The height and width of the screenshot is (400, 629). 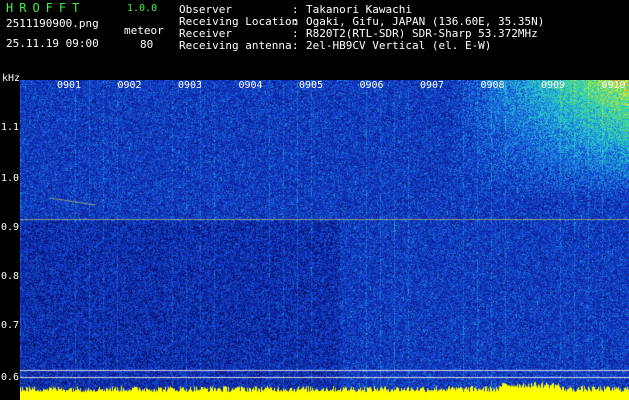 What do you see at coordinates (492, 85) in the screenshot?
I see `time-tick-label: 0908` at bounding box center [492, 85].